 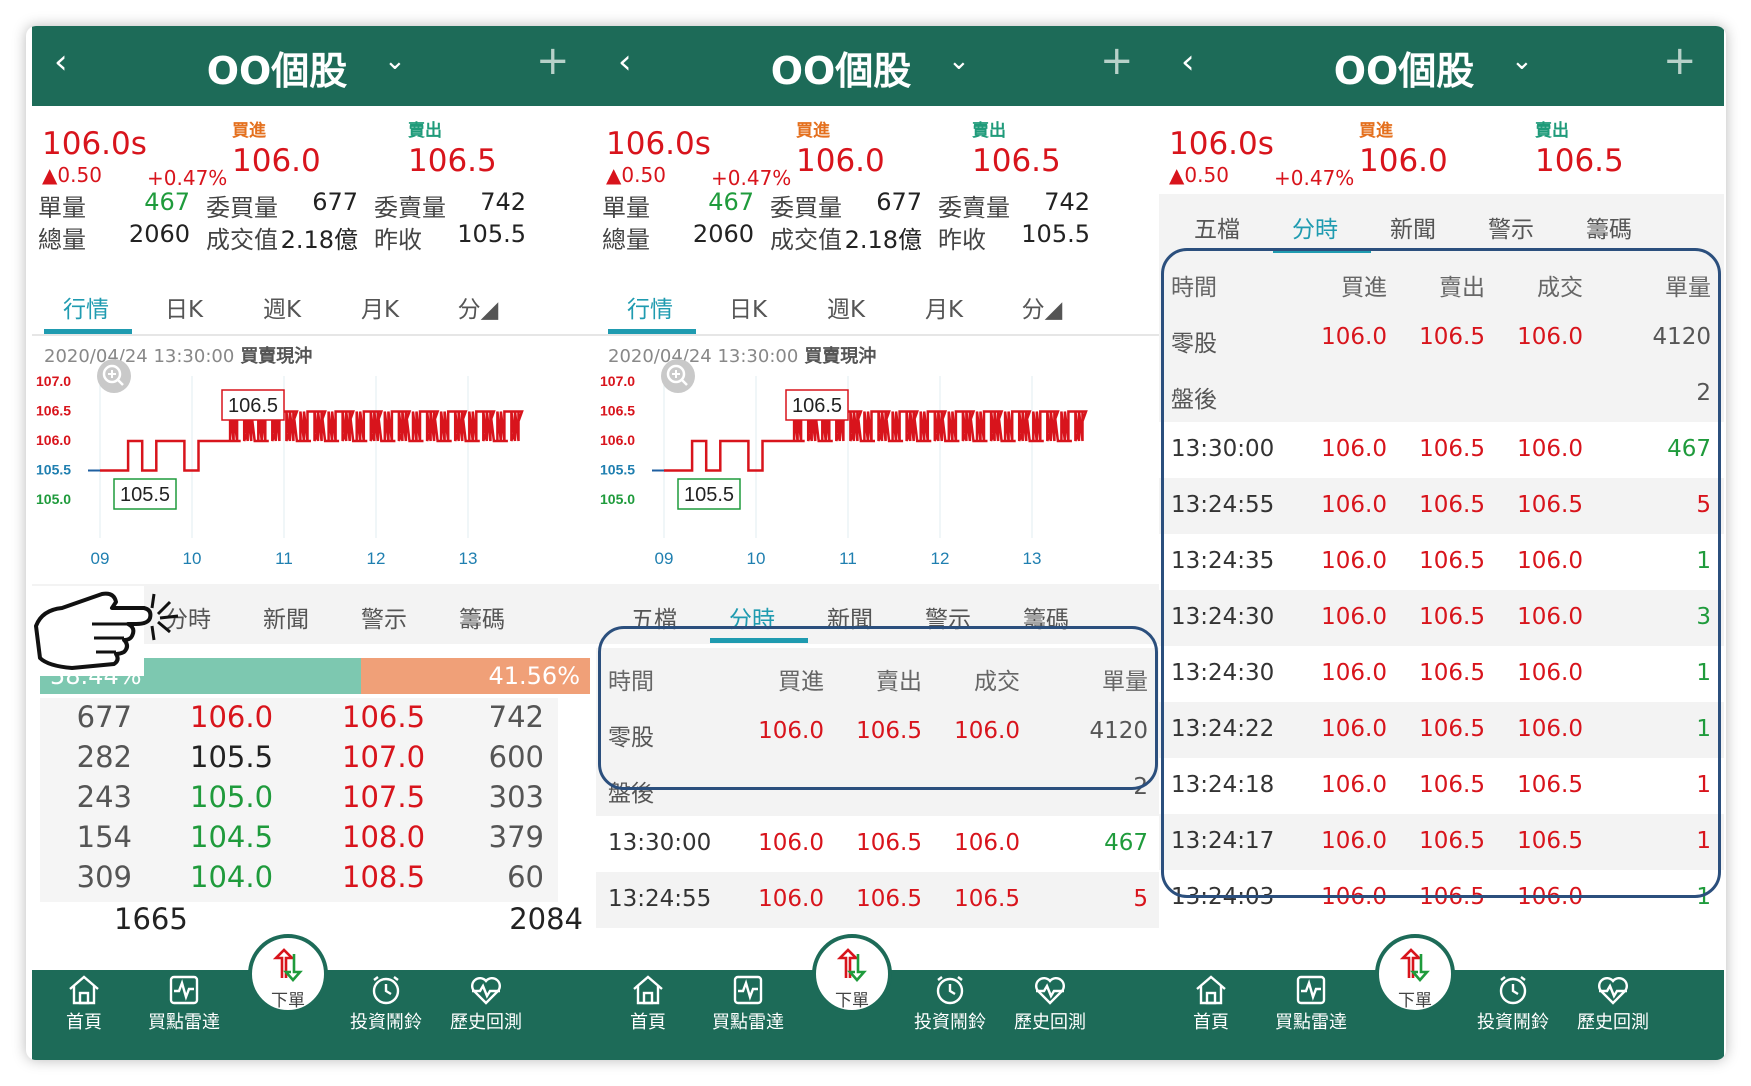 What do you see at coordinates (468, 558) in the screenshot?
I see `x-tick-label: 13` at bounding box center [468, 558].